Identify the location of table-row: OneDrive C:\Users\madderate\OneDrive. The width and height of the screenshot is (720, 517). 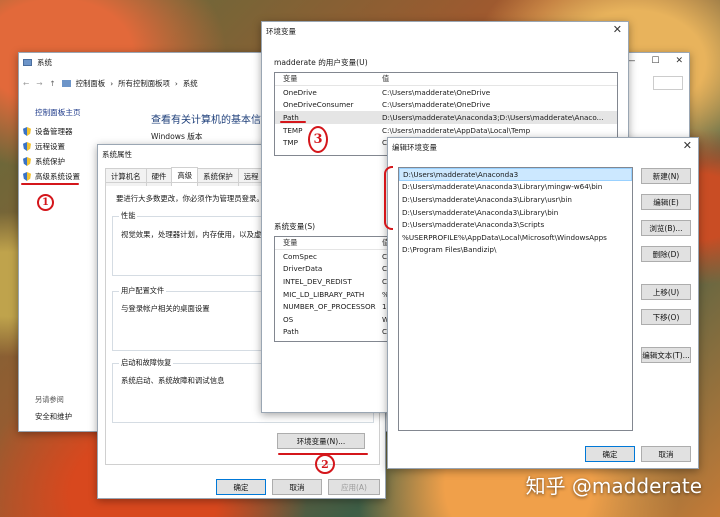
(446, 92).